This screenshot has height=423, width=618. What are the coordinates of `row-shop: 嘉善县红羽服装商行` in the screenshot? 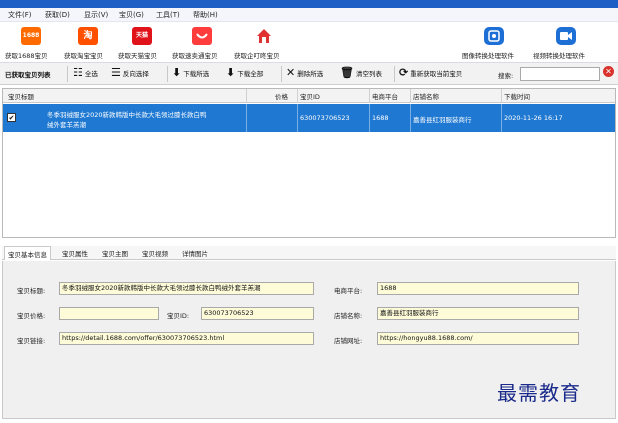 It's located at (442, 120).